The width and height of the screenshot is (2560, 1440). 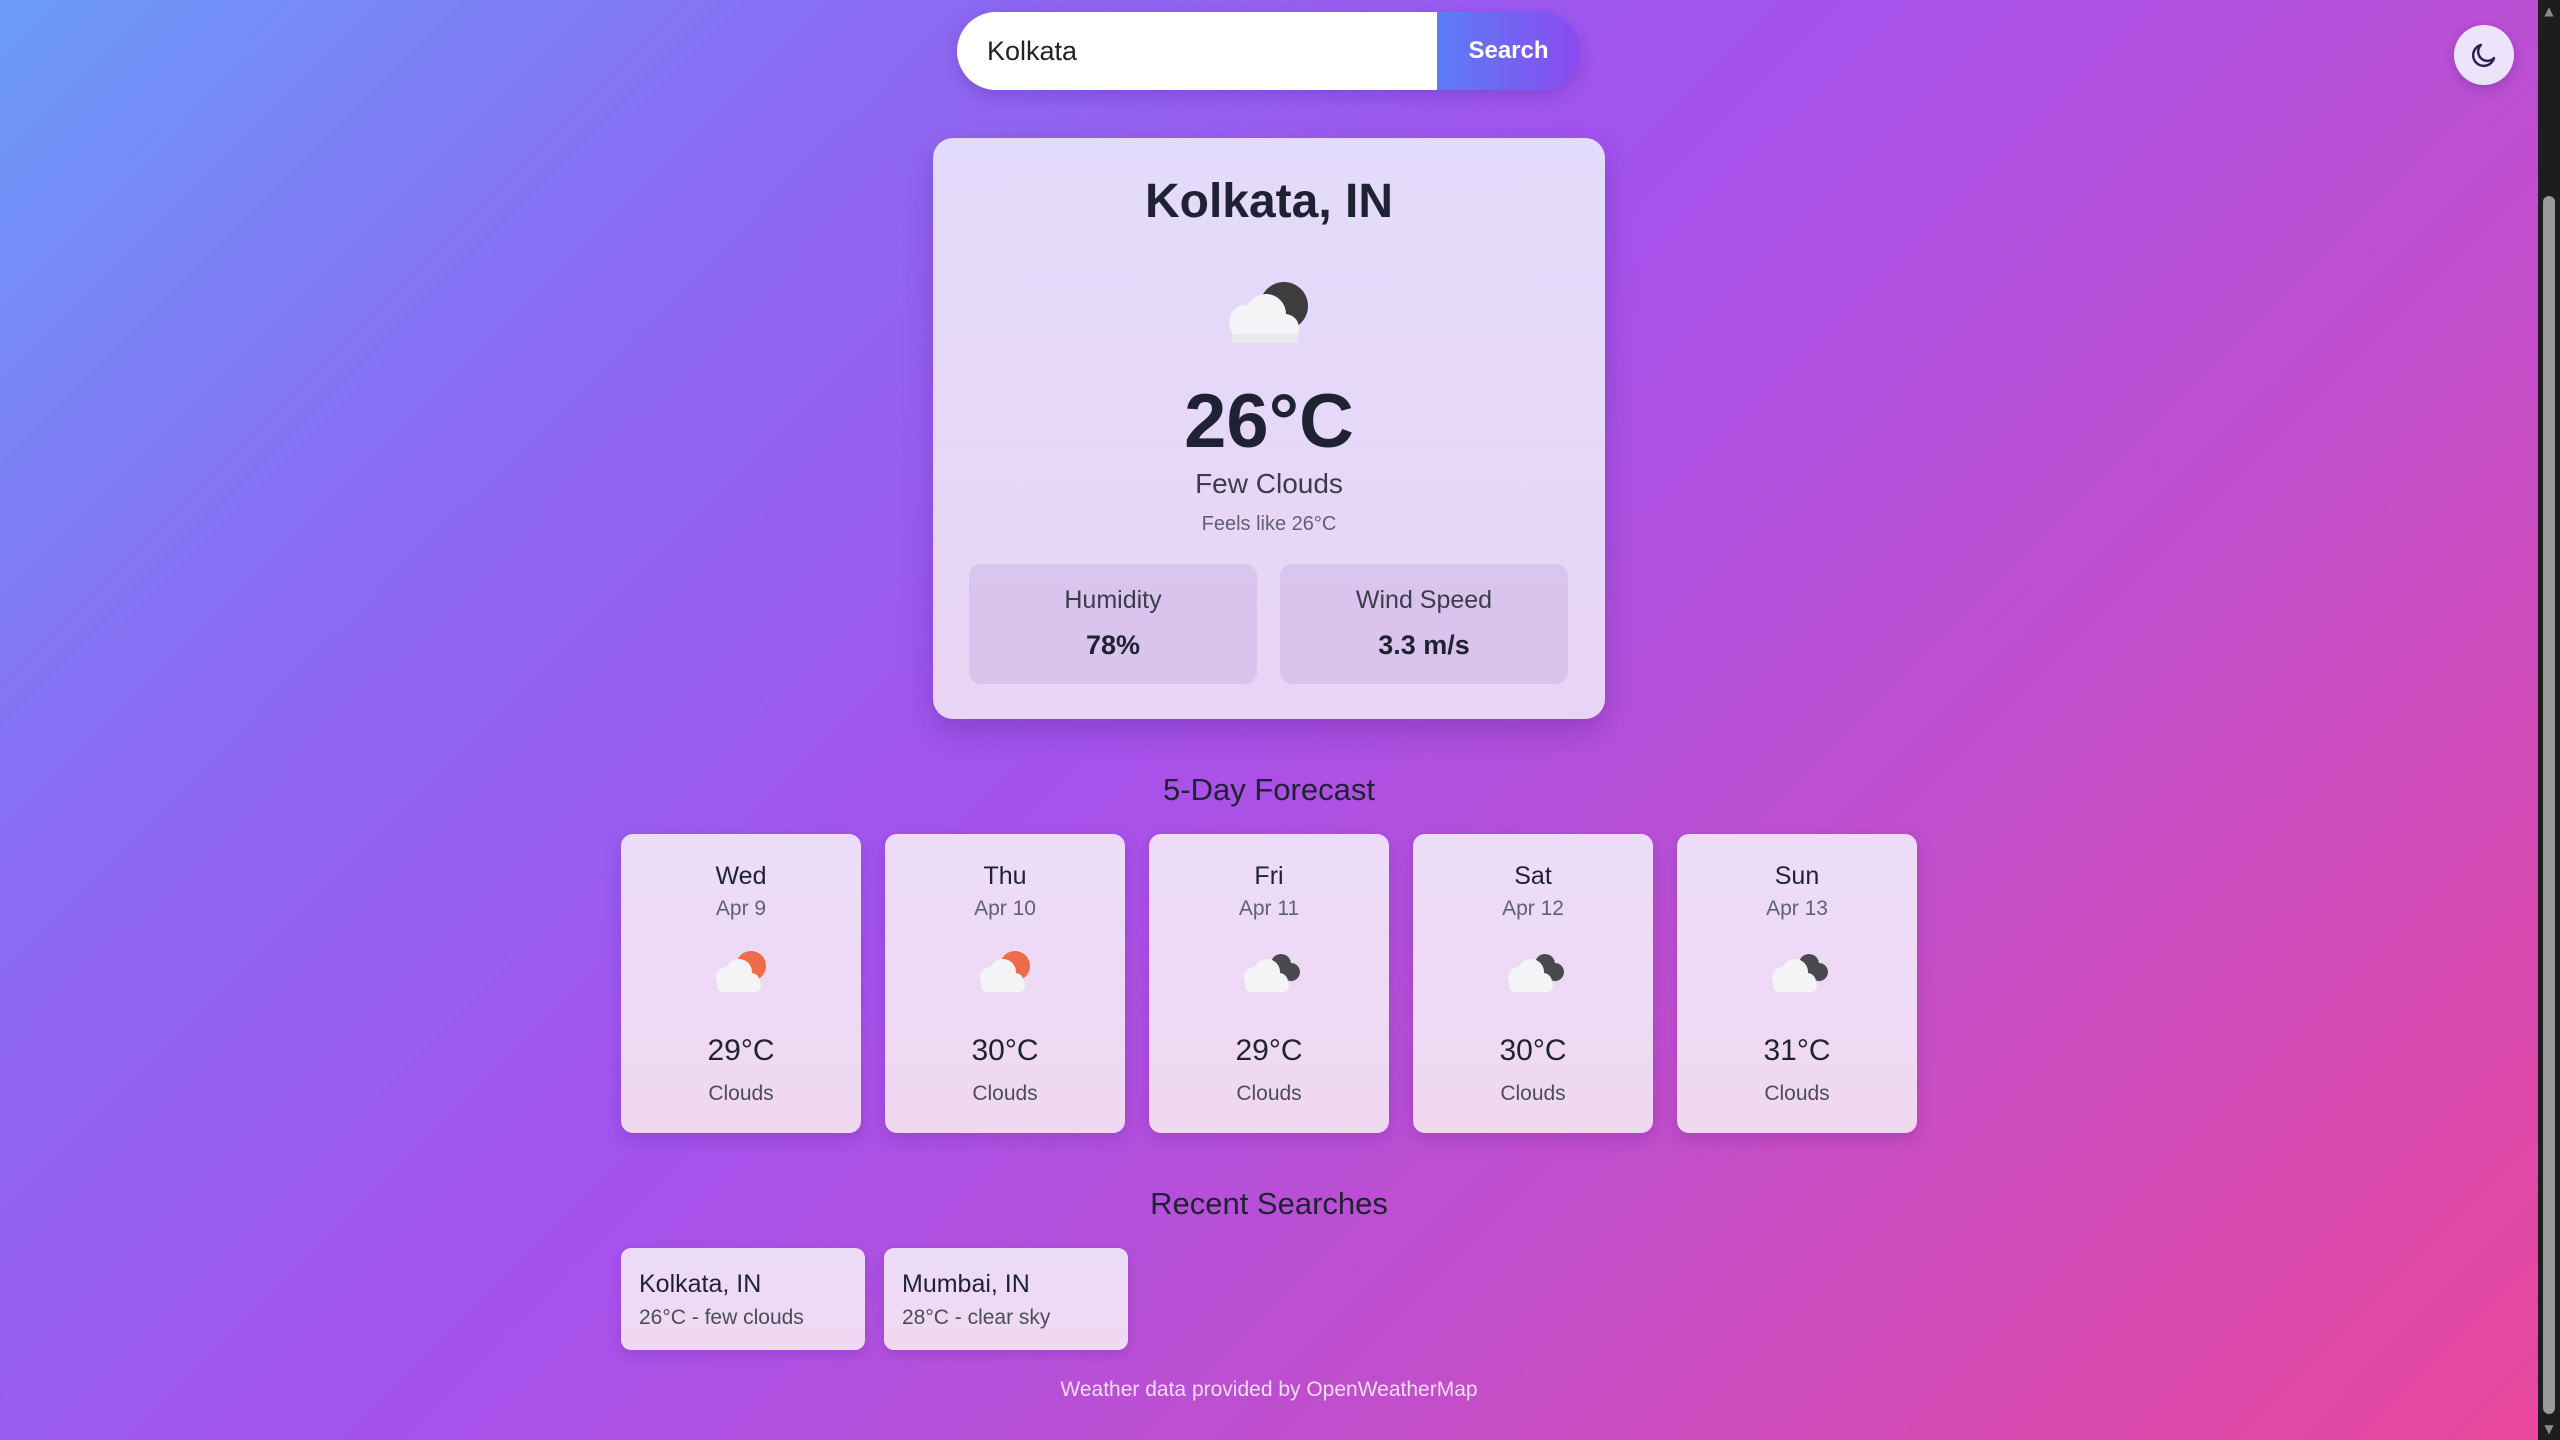 What do you see at coordinates (1113, 645) in the screenshot?
I see `humidity-value: 78%` at bounding box center [1113, 645].